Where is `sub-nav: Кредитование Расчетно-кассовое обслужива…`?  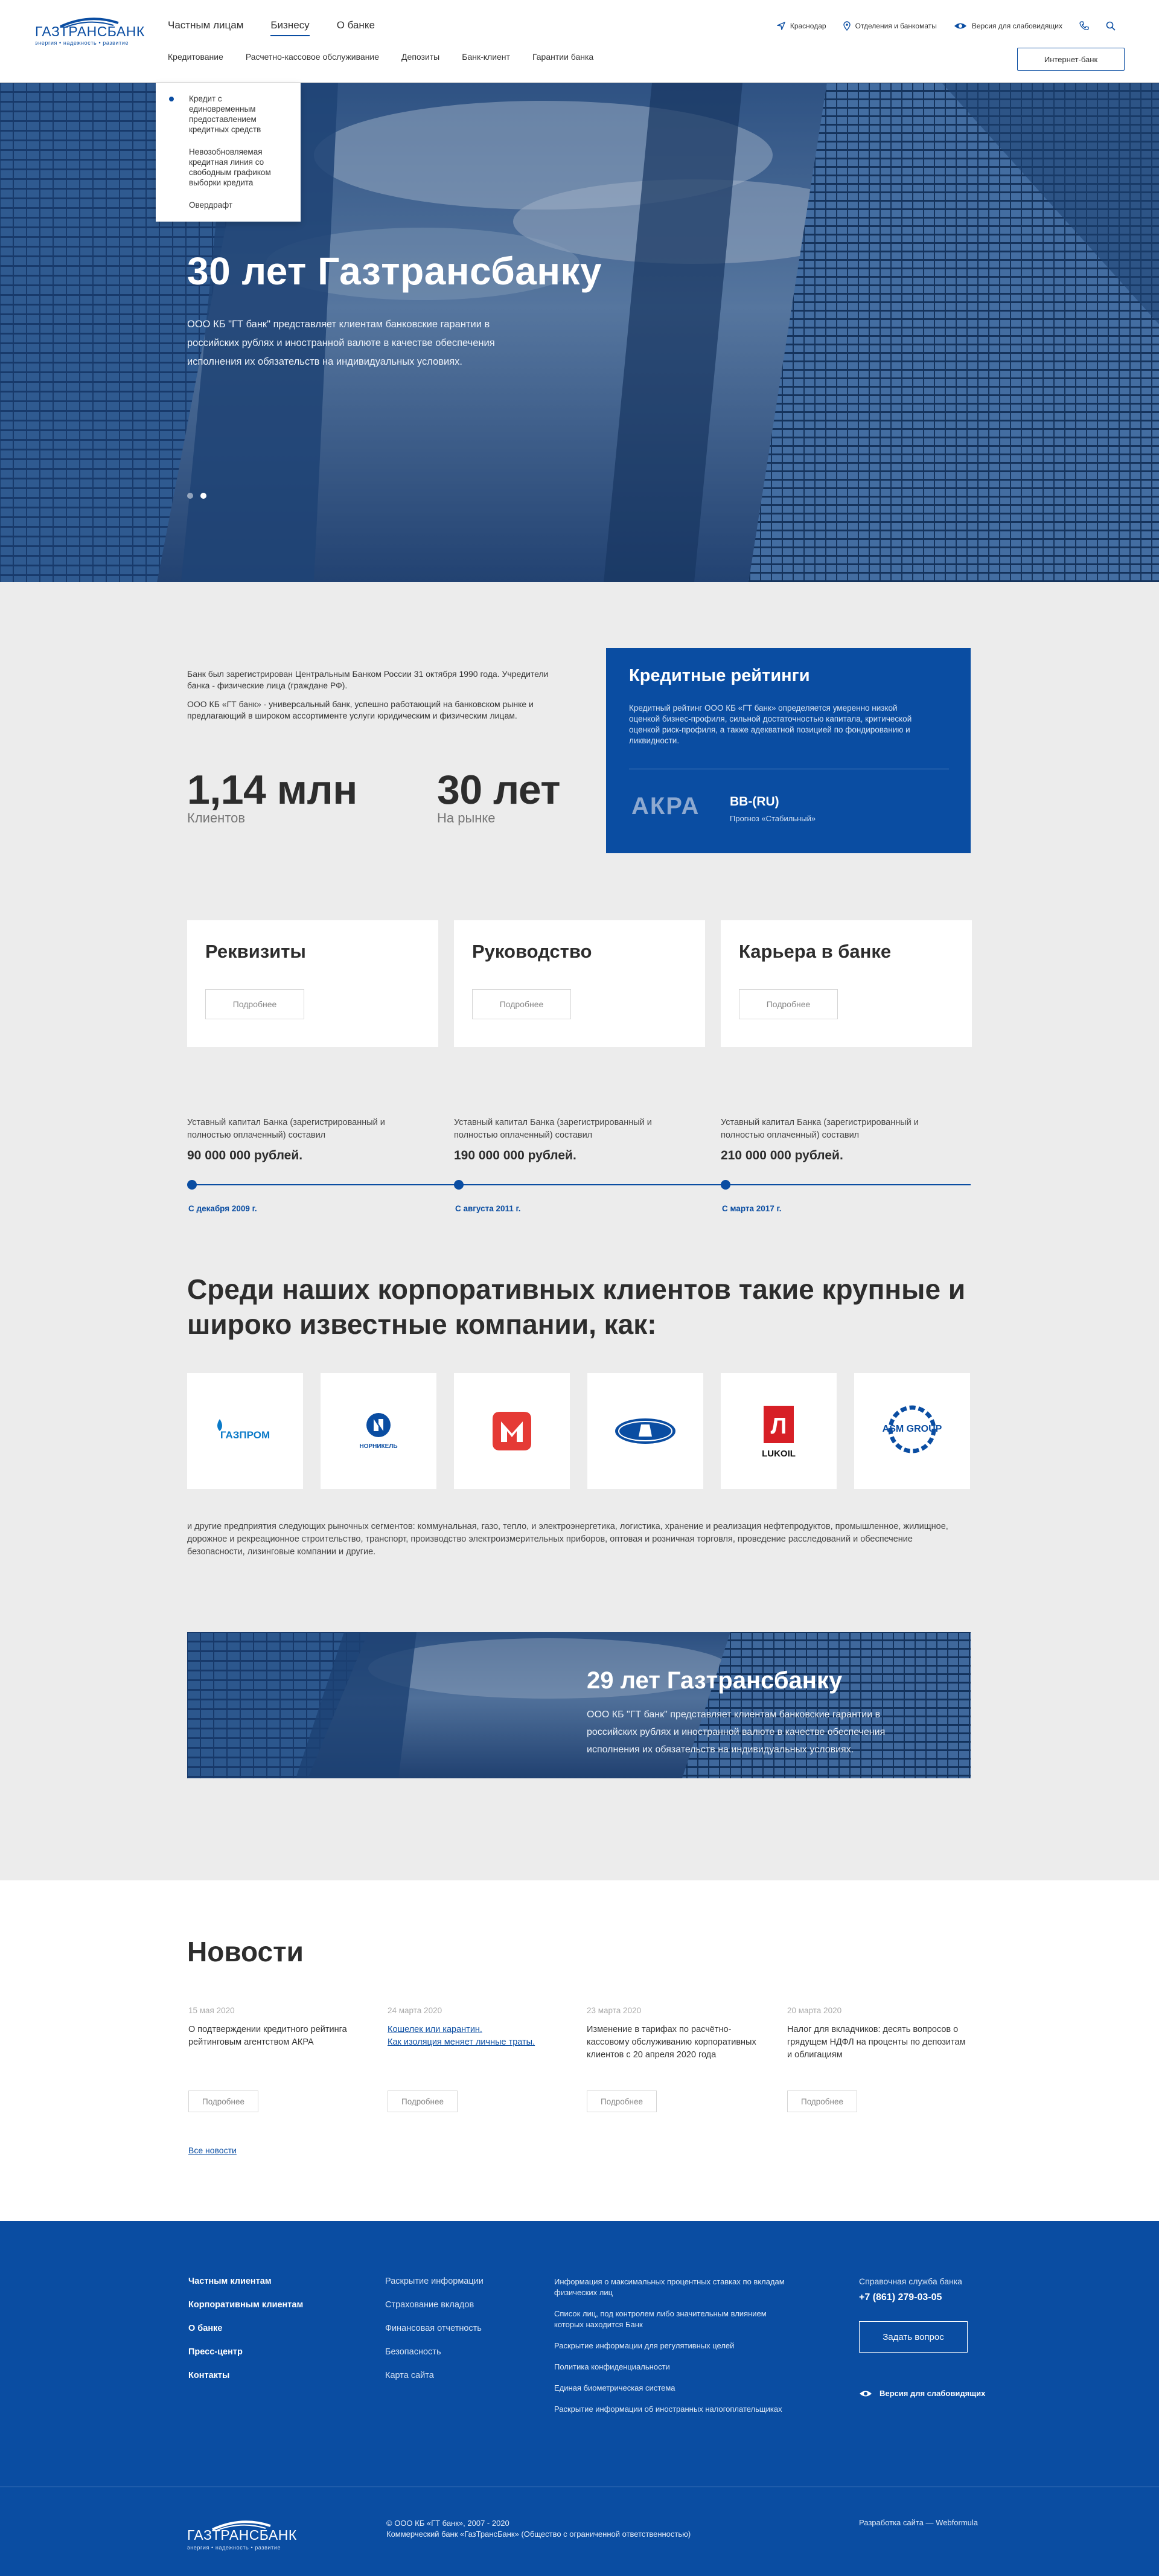
sub-nav: Кредитование Расчетно-кассовое обслужива… is located at coordinates (380, 57).